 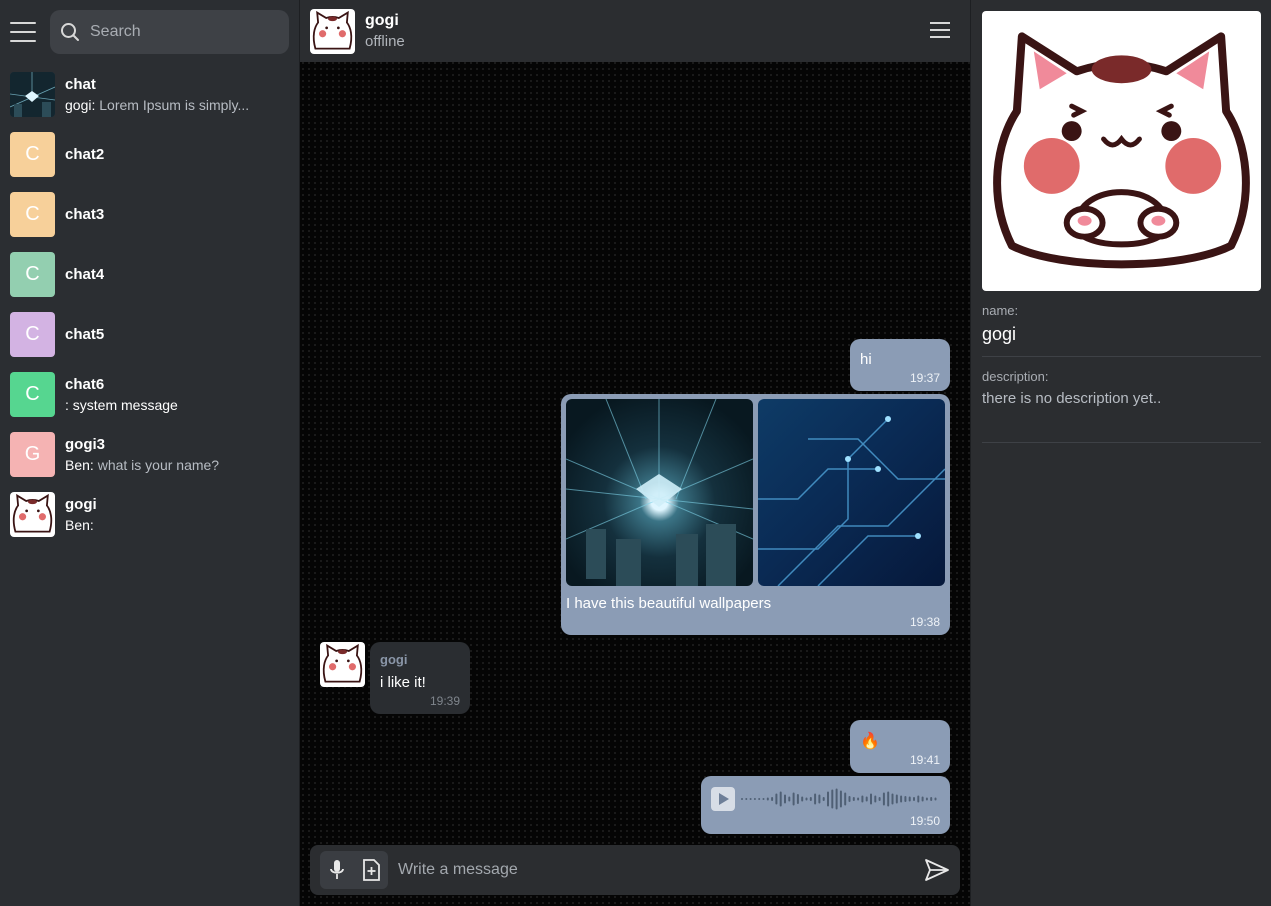 I want to click on play-button, so click(x=723, y=799).